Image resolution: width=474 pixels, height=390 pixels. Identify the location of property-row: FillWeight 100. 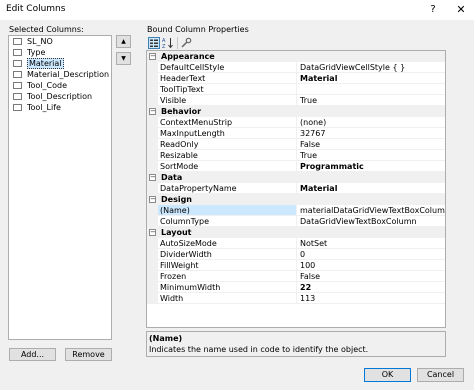
(296, 265).